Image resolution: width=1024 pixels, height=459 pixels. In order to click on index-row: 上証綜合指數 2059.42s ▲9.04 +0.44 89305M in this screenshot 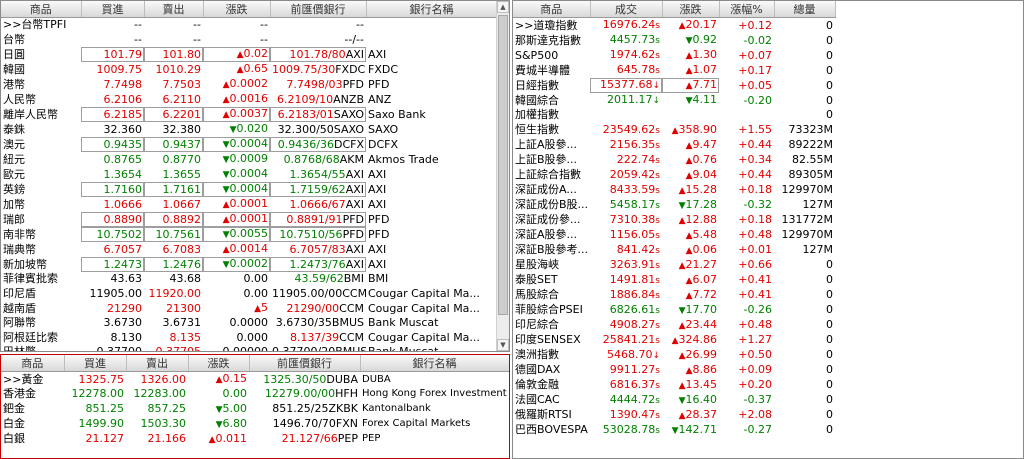, I will do `click(674, 175)`.